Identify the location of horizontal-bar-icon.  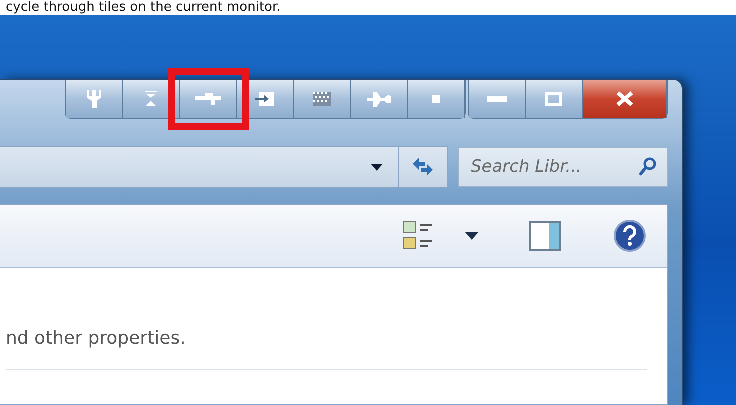
(208, 99).